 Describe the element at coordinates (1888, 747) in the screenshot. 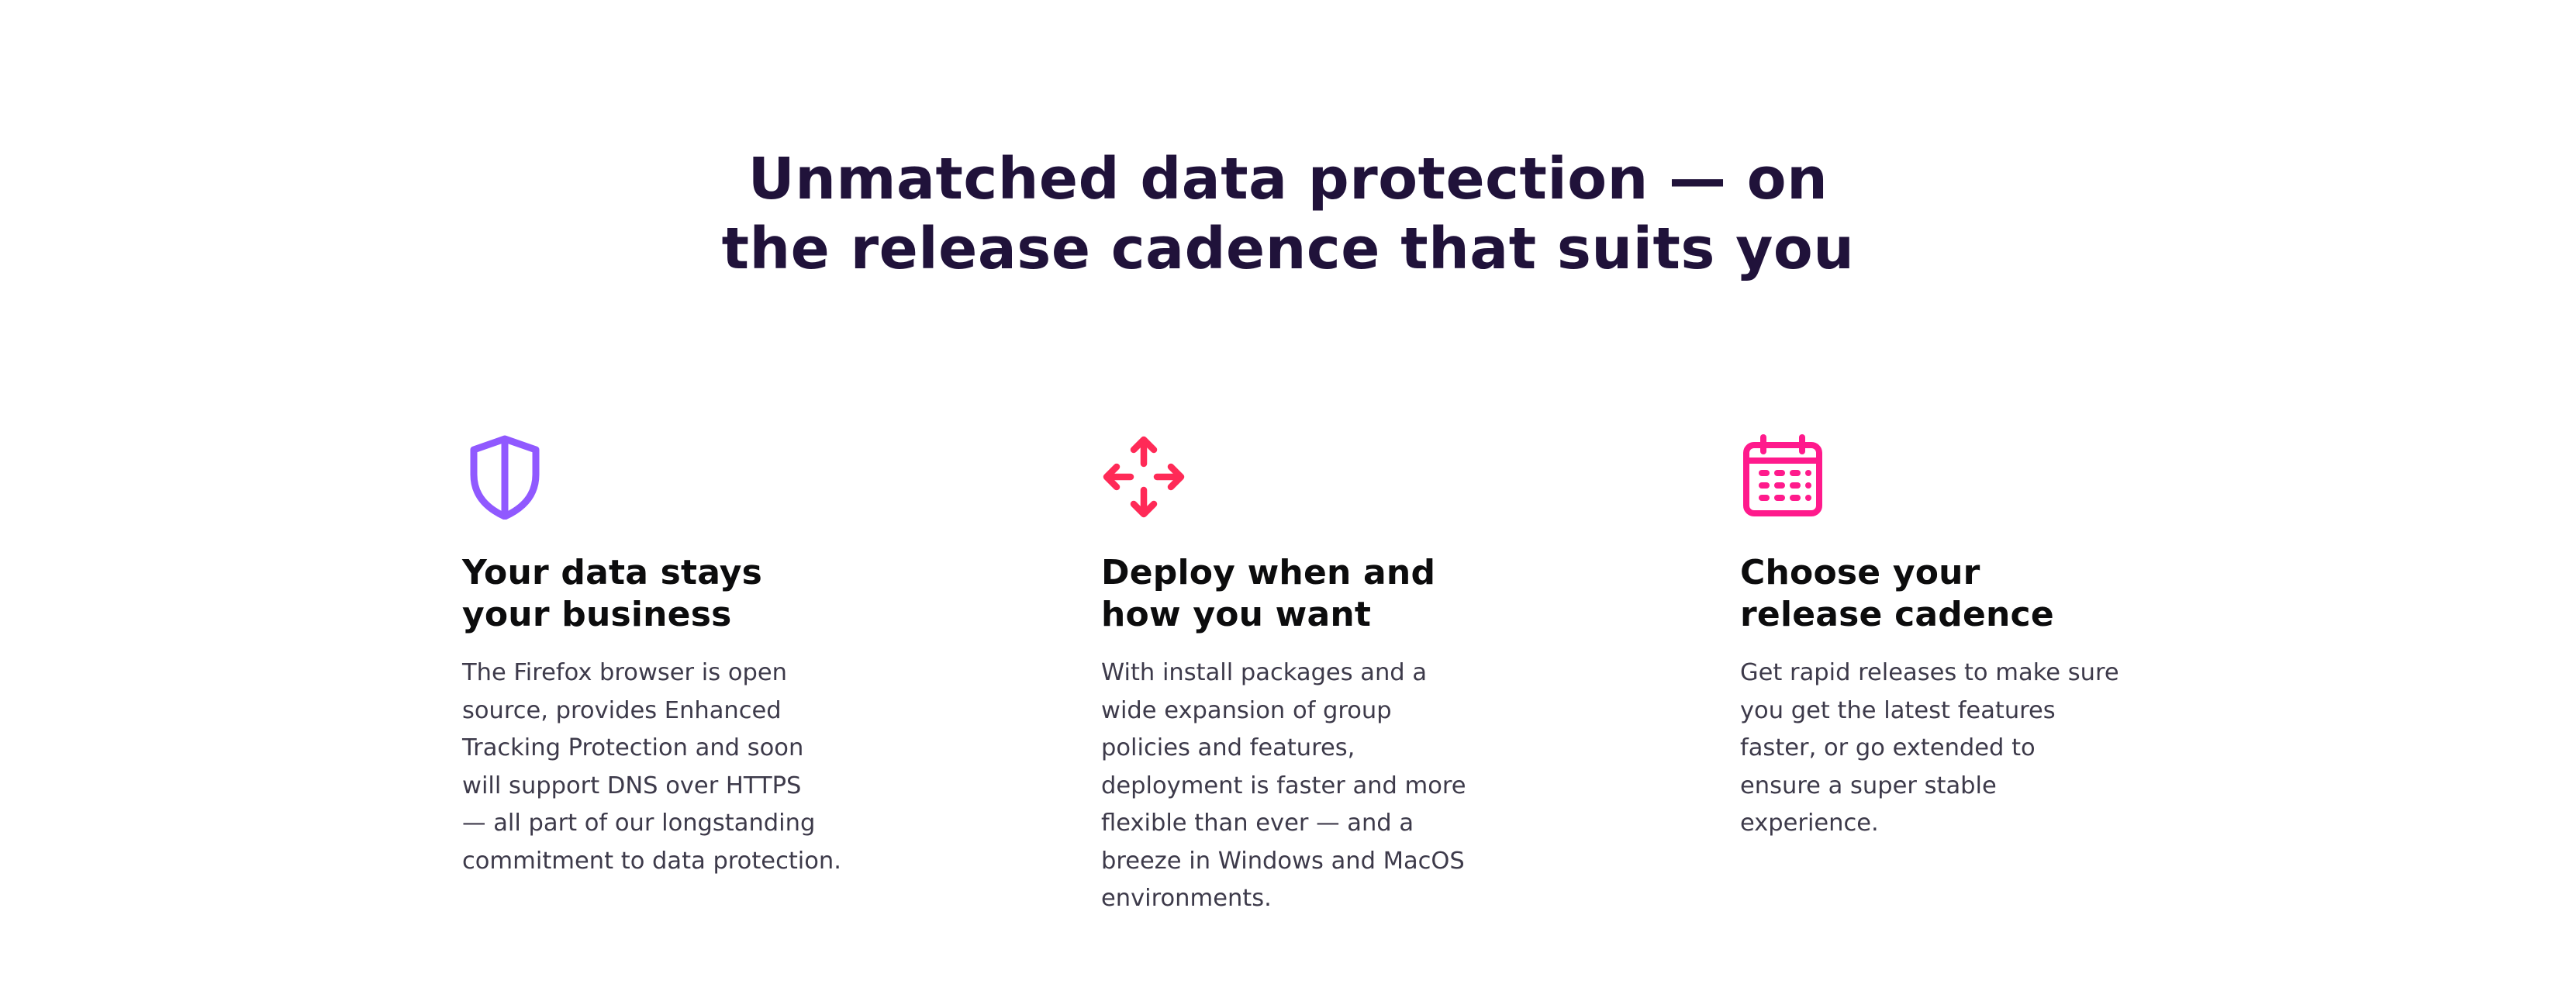

I see `feature-body-line: faster, or go extended to` at that location.